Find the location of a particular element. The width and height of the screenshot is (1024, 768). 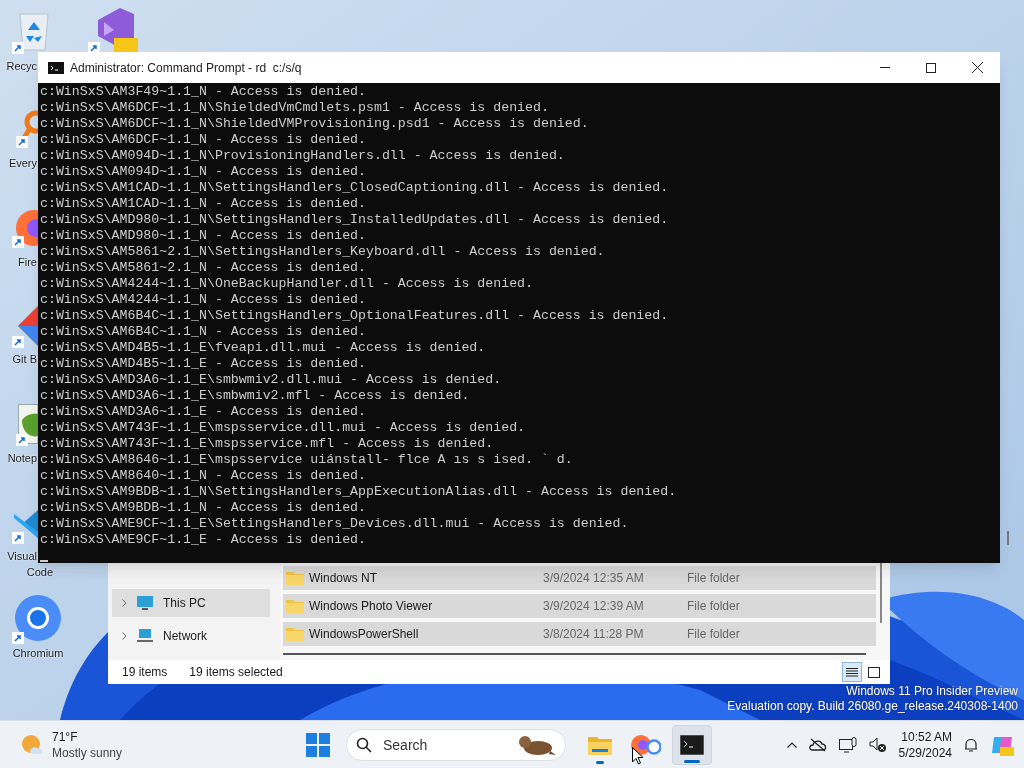

console-line: c:WinSxS\AM9BDB~1.1_N - Access is denied. is located at coordinates (203, 508).